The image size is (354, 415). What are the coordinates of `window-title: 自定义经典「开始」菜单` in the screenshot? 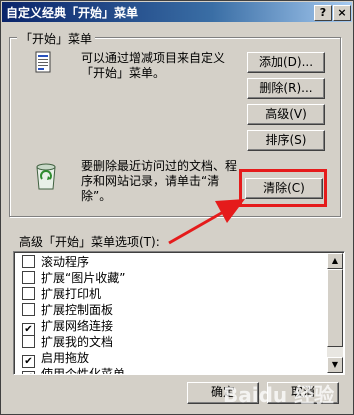 It's located at (72, 13).